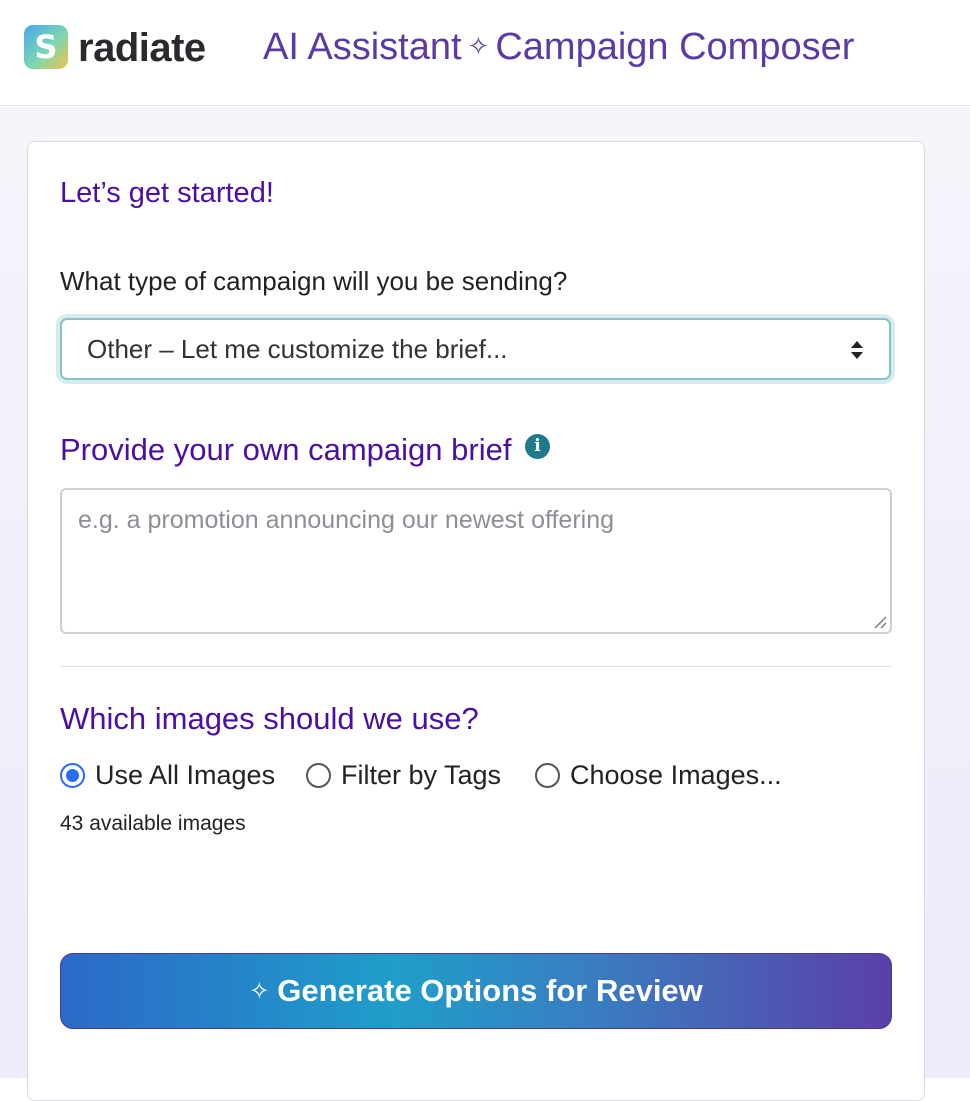  I want to click on select-arrows-icon, so click(857, 350).